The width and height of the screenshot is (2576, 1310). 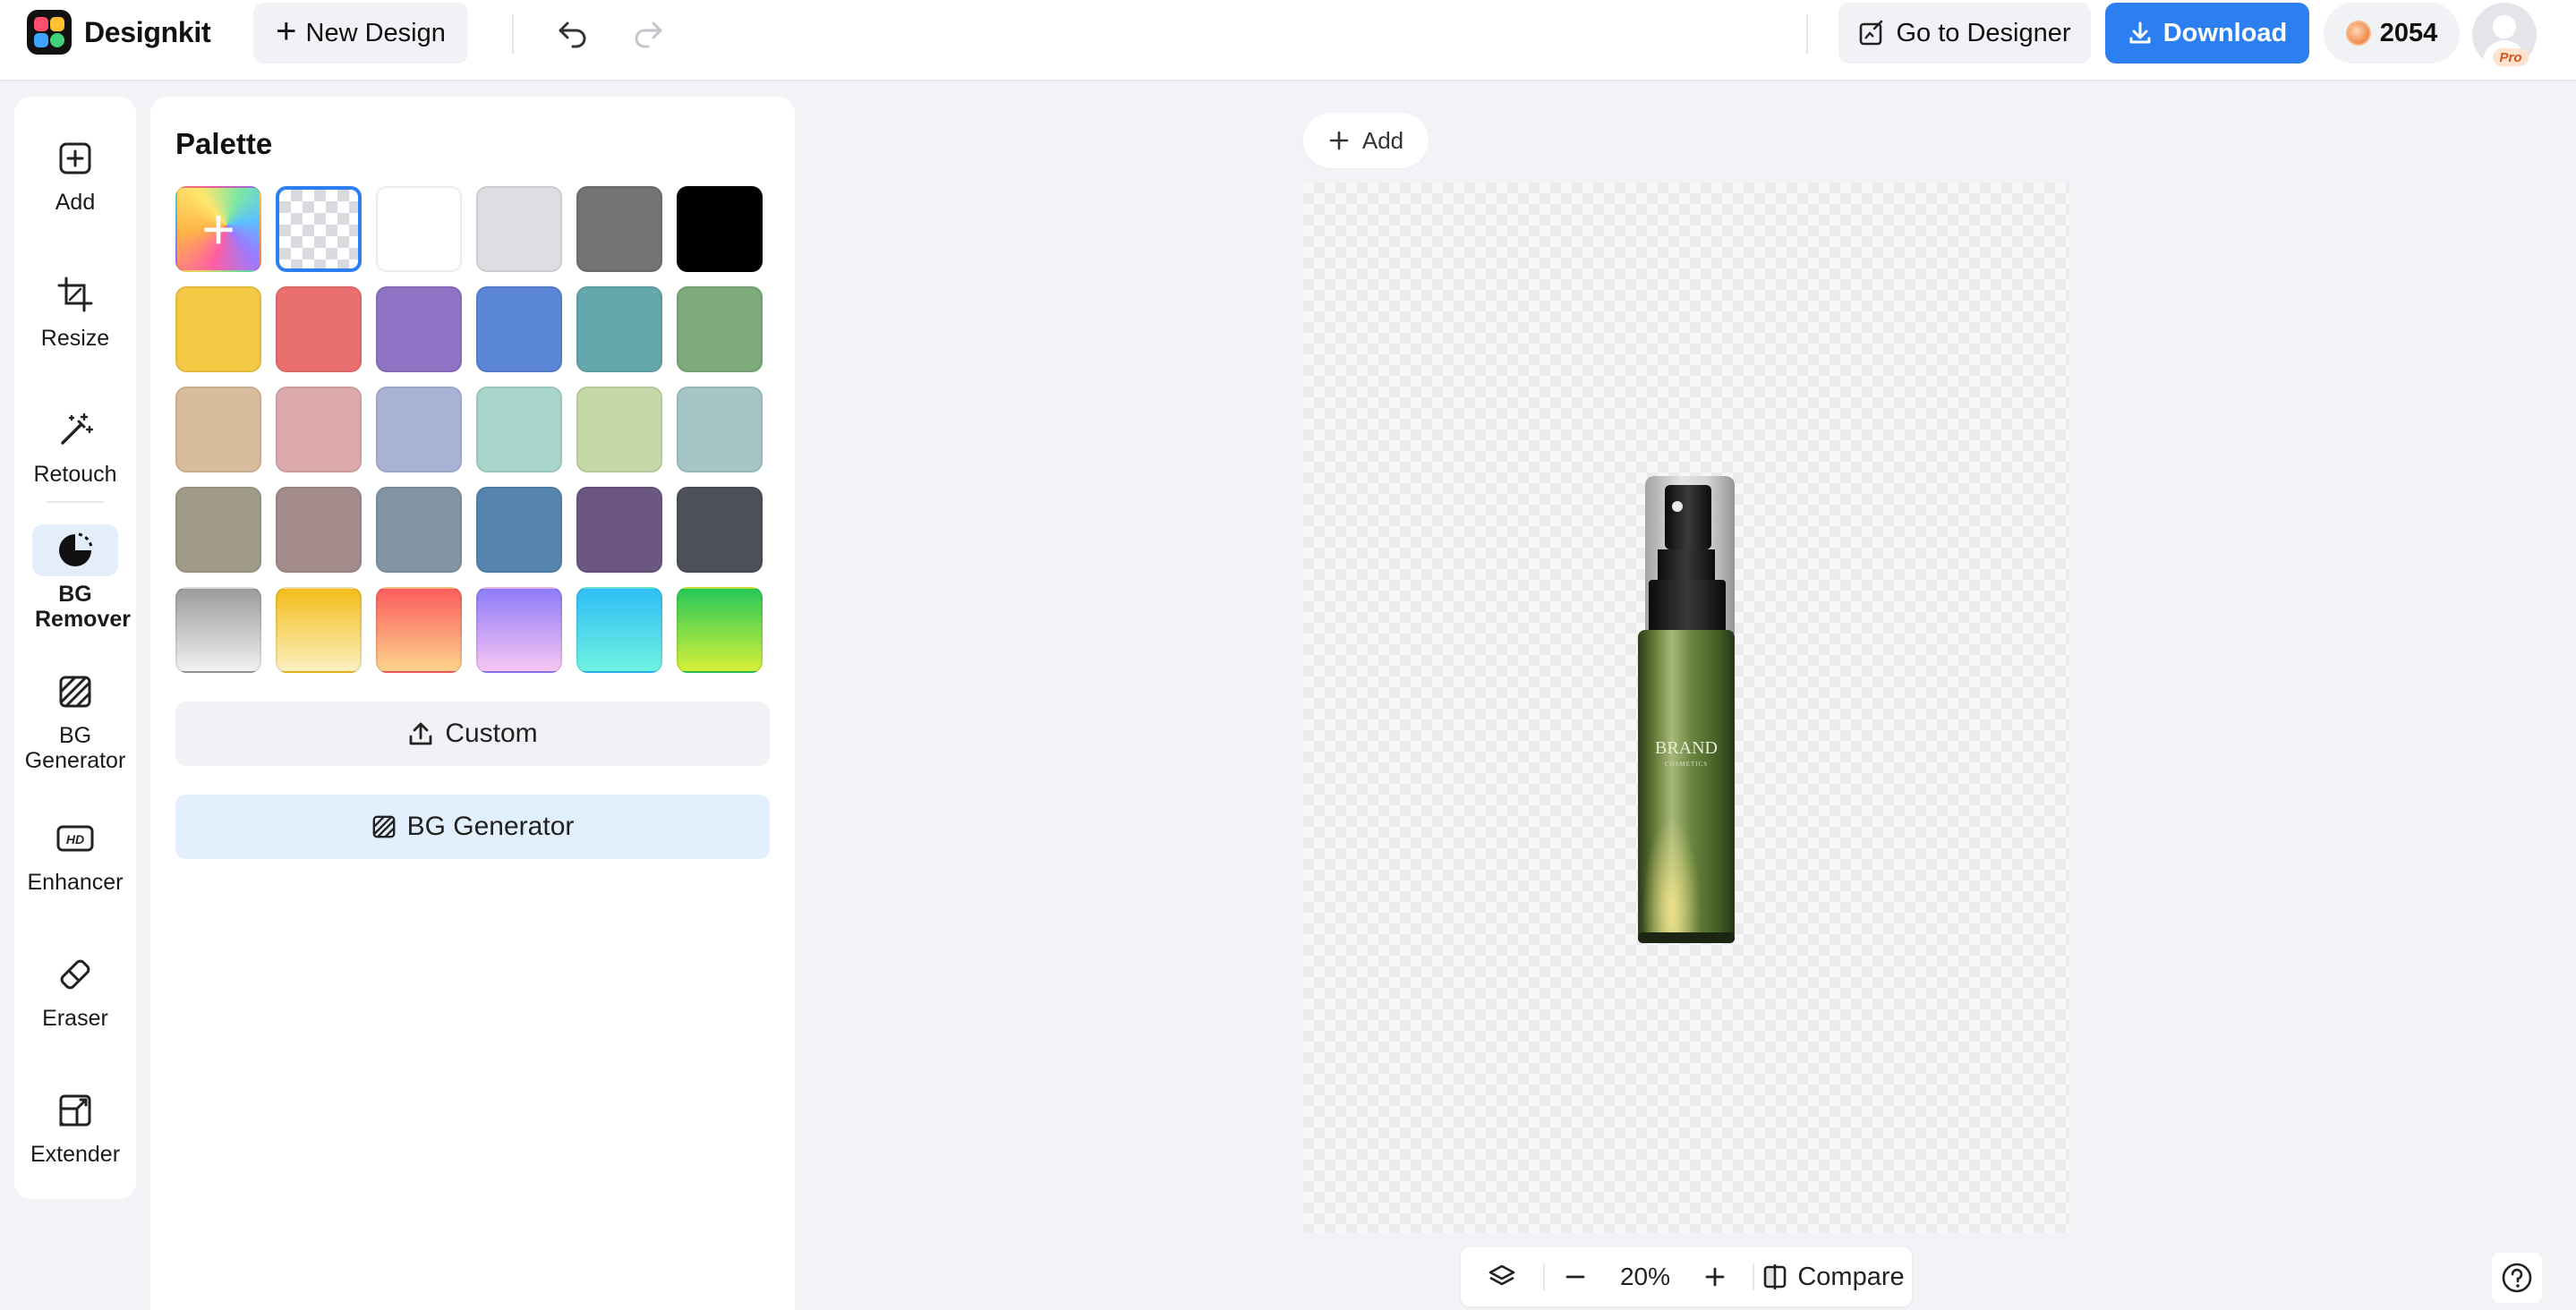 What do you see at coordinates (1686, 764) in the screenshot?
I see `product-sub-text: COSMETICS` at bounding box center [1686, 764].